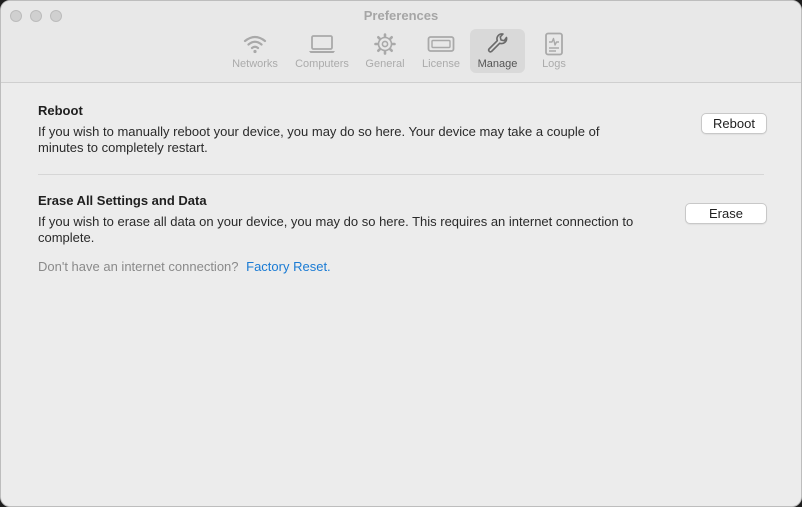 The image size is (802, 507). I want to click on tab-label-computers: Computers, so click(322, 64).